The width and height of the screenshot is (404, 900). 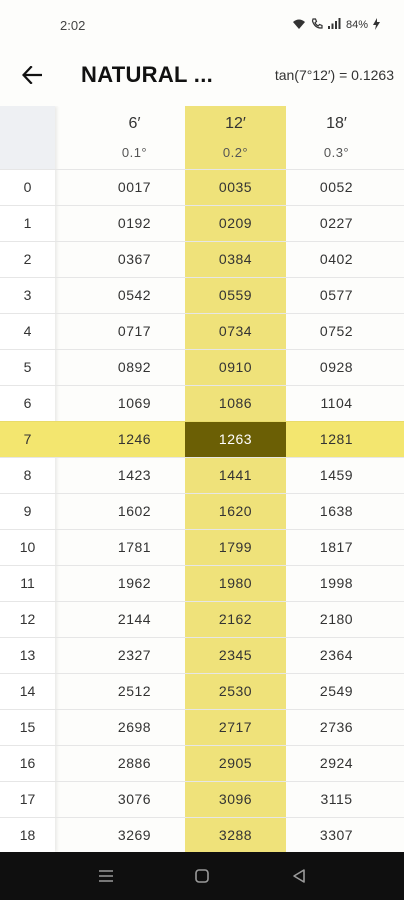 I want to click on table-cell: 0892, so click(x=134, y=368).